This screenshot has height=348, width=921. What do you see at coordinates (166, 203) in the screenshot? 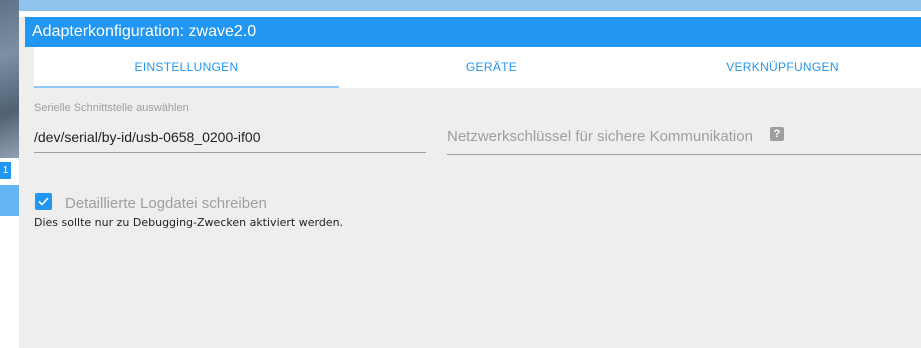
I see `detailed-log-label: Detaillierte Logdatei schreiben` at bounding box center [166, 203].